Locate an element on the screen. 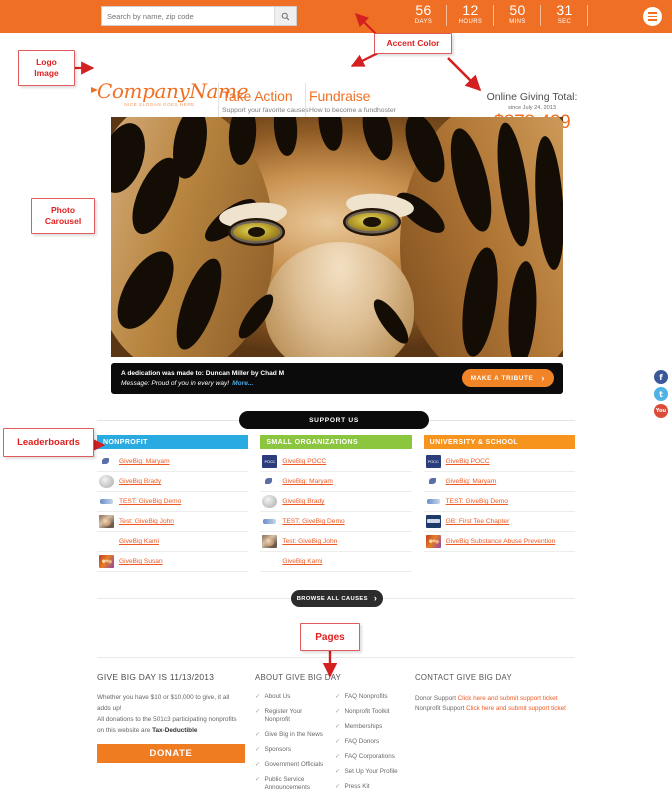 The height and width of the screenshot is (794, 672). list-item-label: GiveBig Substance Abuse Prevention is located at coordinates (501, 541).